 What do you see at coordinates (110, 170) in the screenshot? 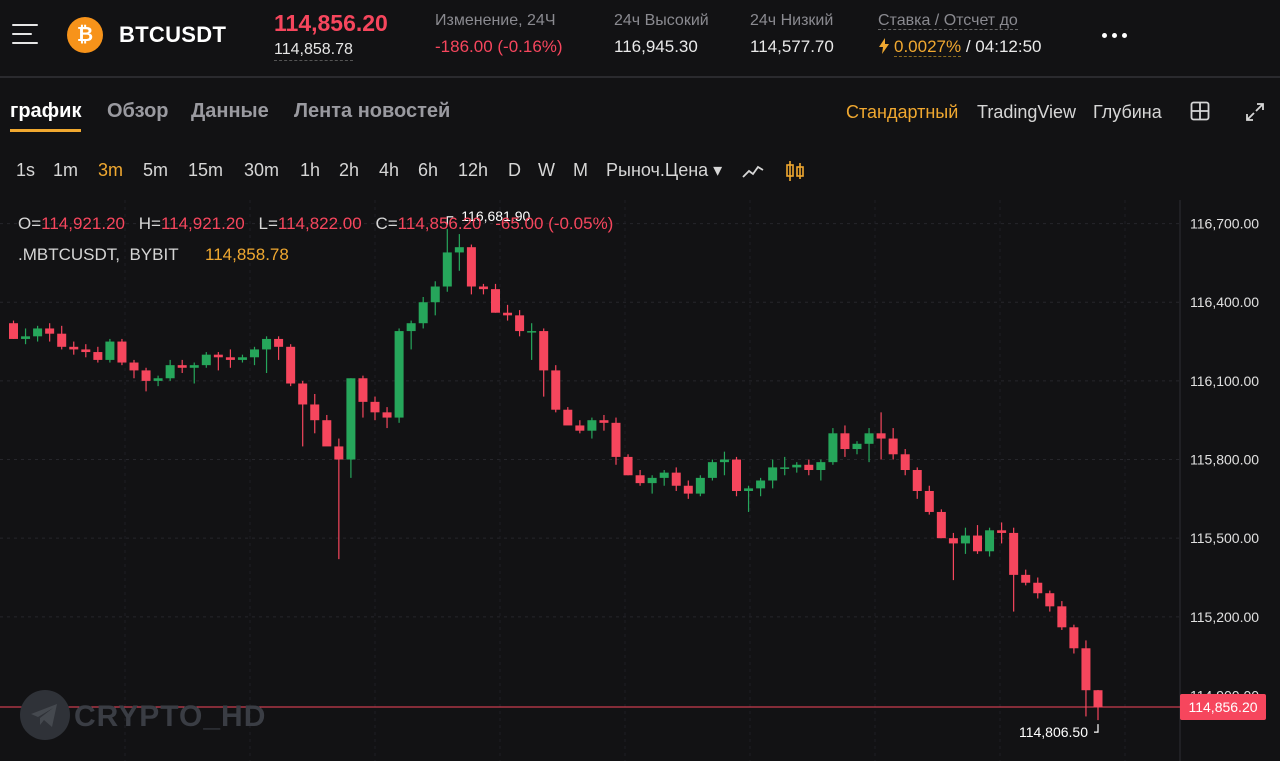
I see `interval-3m: 3m` at bounding box center [110, 170].